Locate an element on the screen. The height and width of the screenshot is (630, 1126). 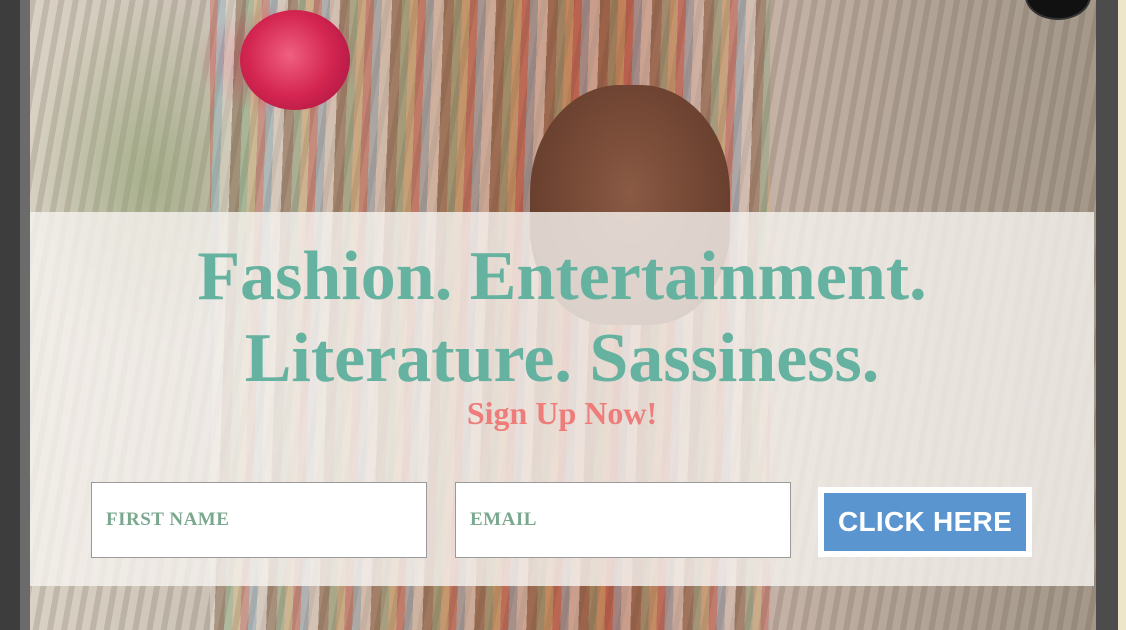
submit-button: CLICK HERE is located at coordinates (925, 522).